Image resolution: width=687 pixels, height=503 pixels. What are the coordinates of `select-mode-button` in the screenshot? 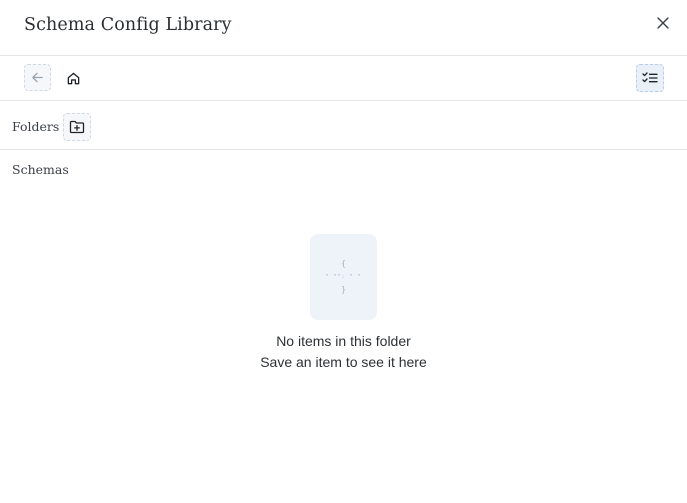 It's located at (650, 78).